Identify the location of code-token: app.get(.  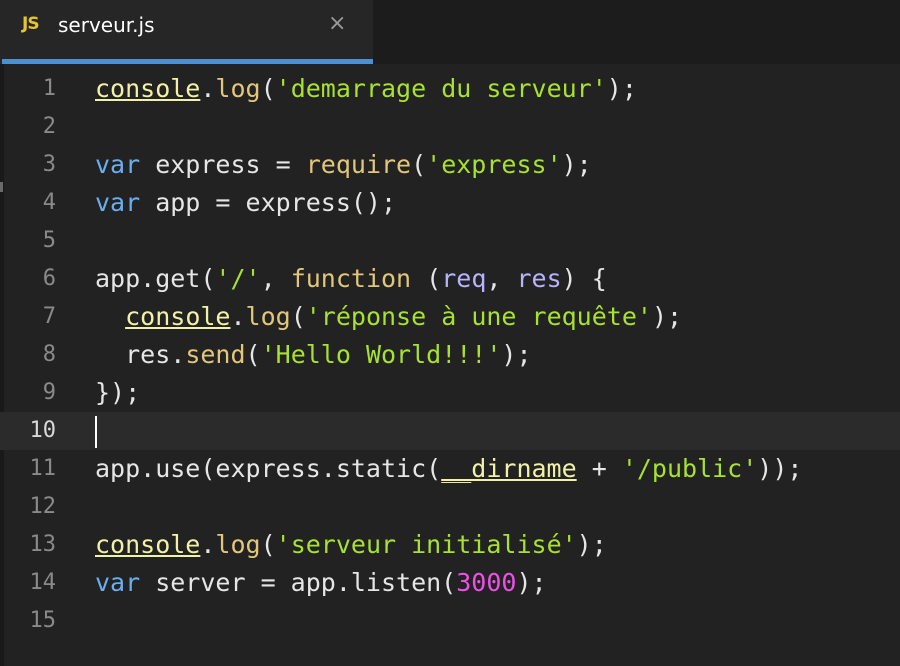
(155, 278).